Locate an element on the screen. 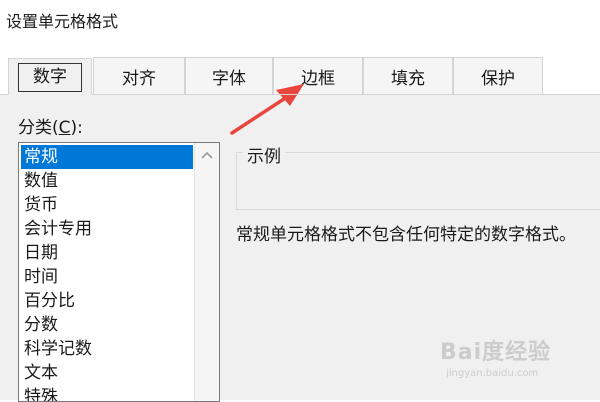  tab-font-label: 字体 is located at coordinates (229, 78).